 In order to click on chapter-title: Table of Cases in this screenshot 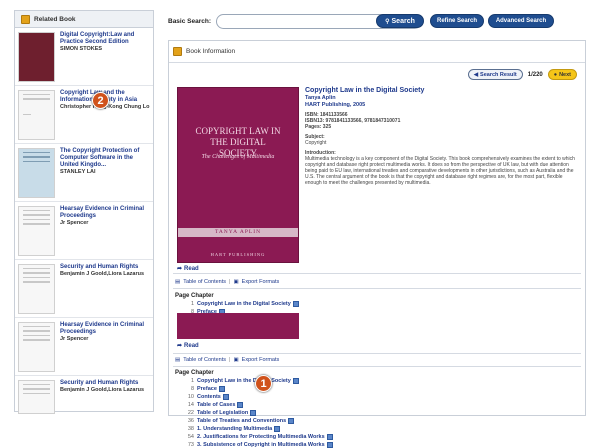, I will do `click(216, 405)`.